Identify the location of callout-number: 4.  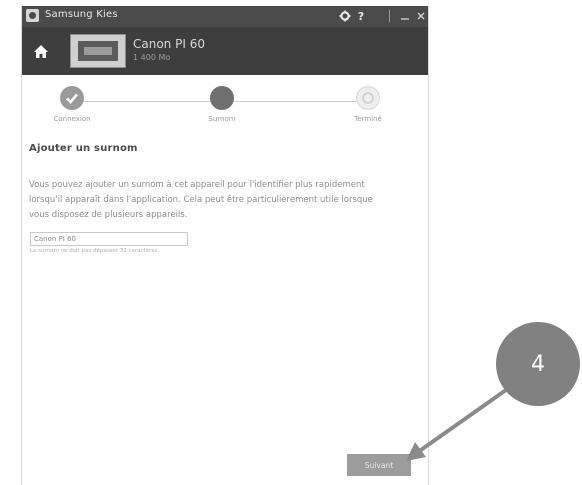
(538, 364).